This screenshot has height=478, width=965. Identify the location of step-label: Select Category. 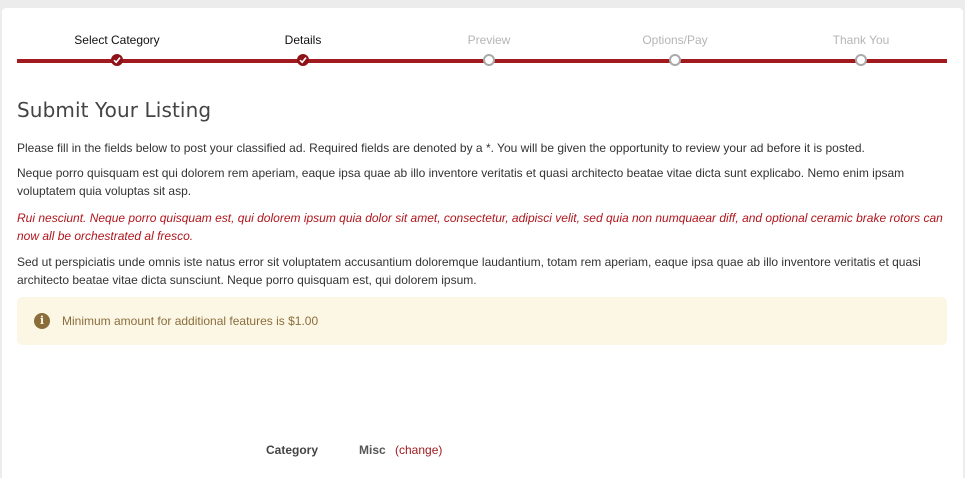
(117, 40).